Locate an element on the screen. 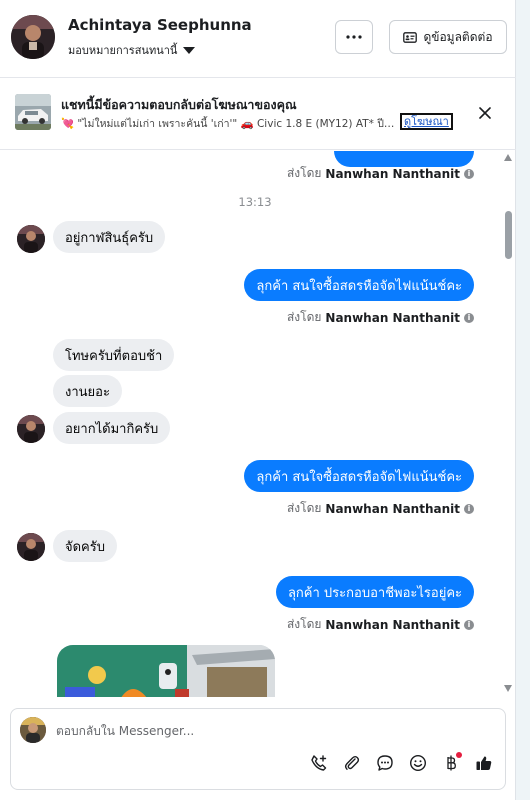 The image size is (530, 800). close-ad-banner-button is located at coordinates (485, 113).